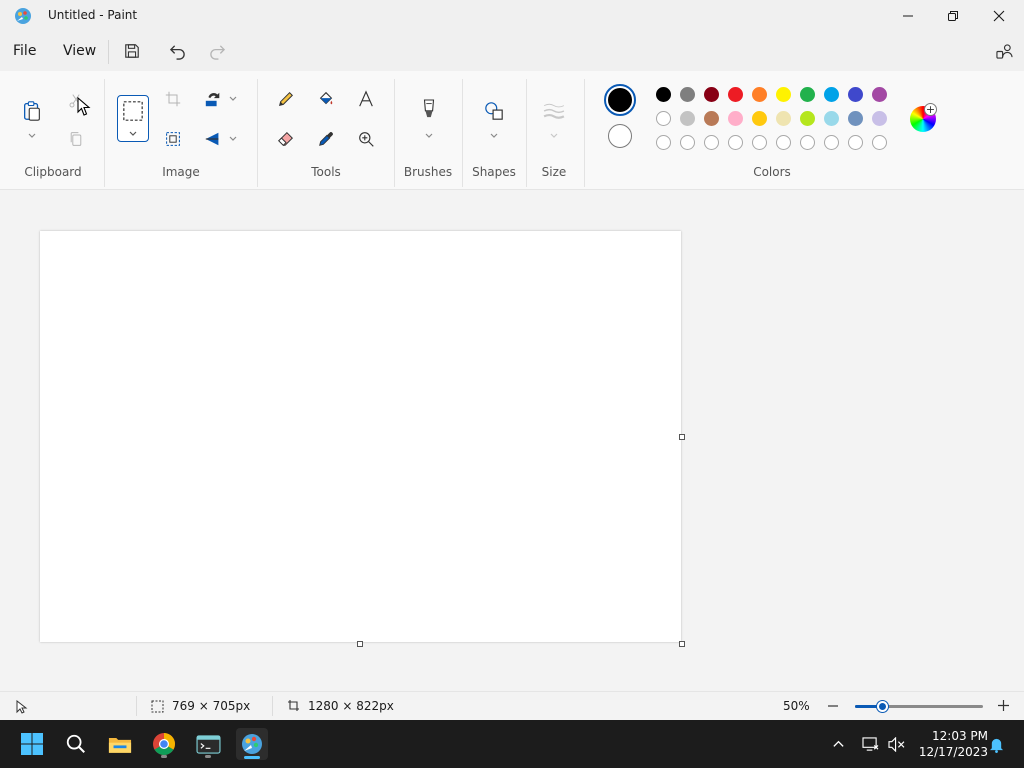 This screenshot has height=768, width=1024. Describe the element at coordinates (494, 111) in the screenshot. I see `shapes-button` at that location.